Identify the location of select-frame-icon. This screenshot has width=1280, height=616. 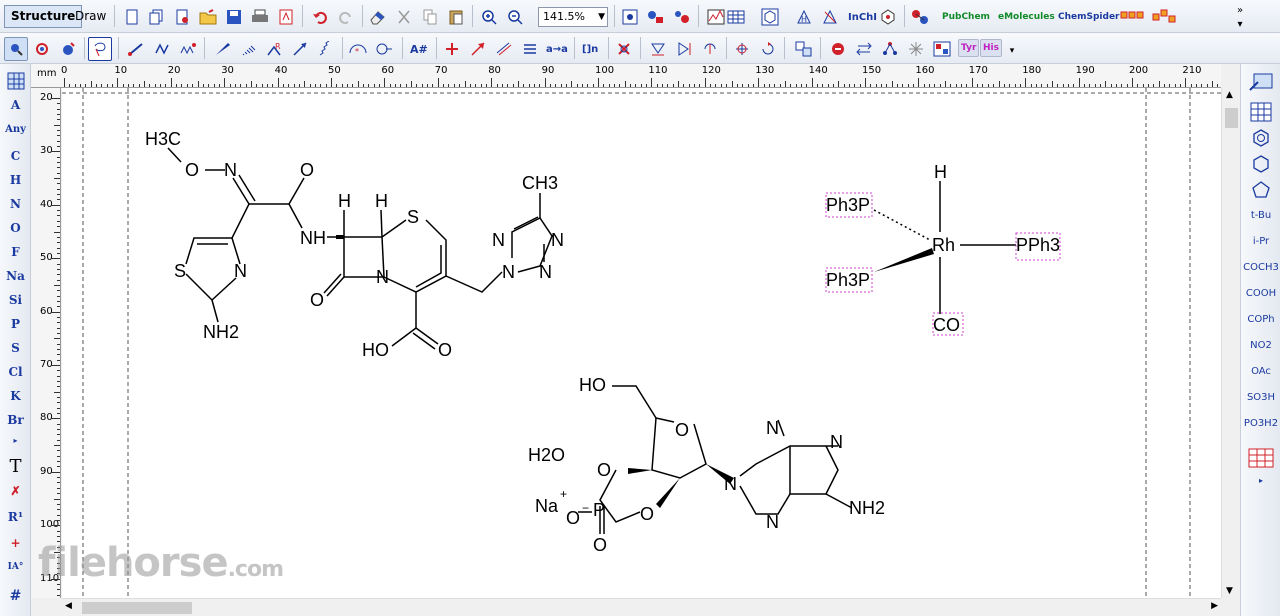
(630, 17).